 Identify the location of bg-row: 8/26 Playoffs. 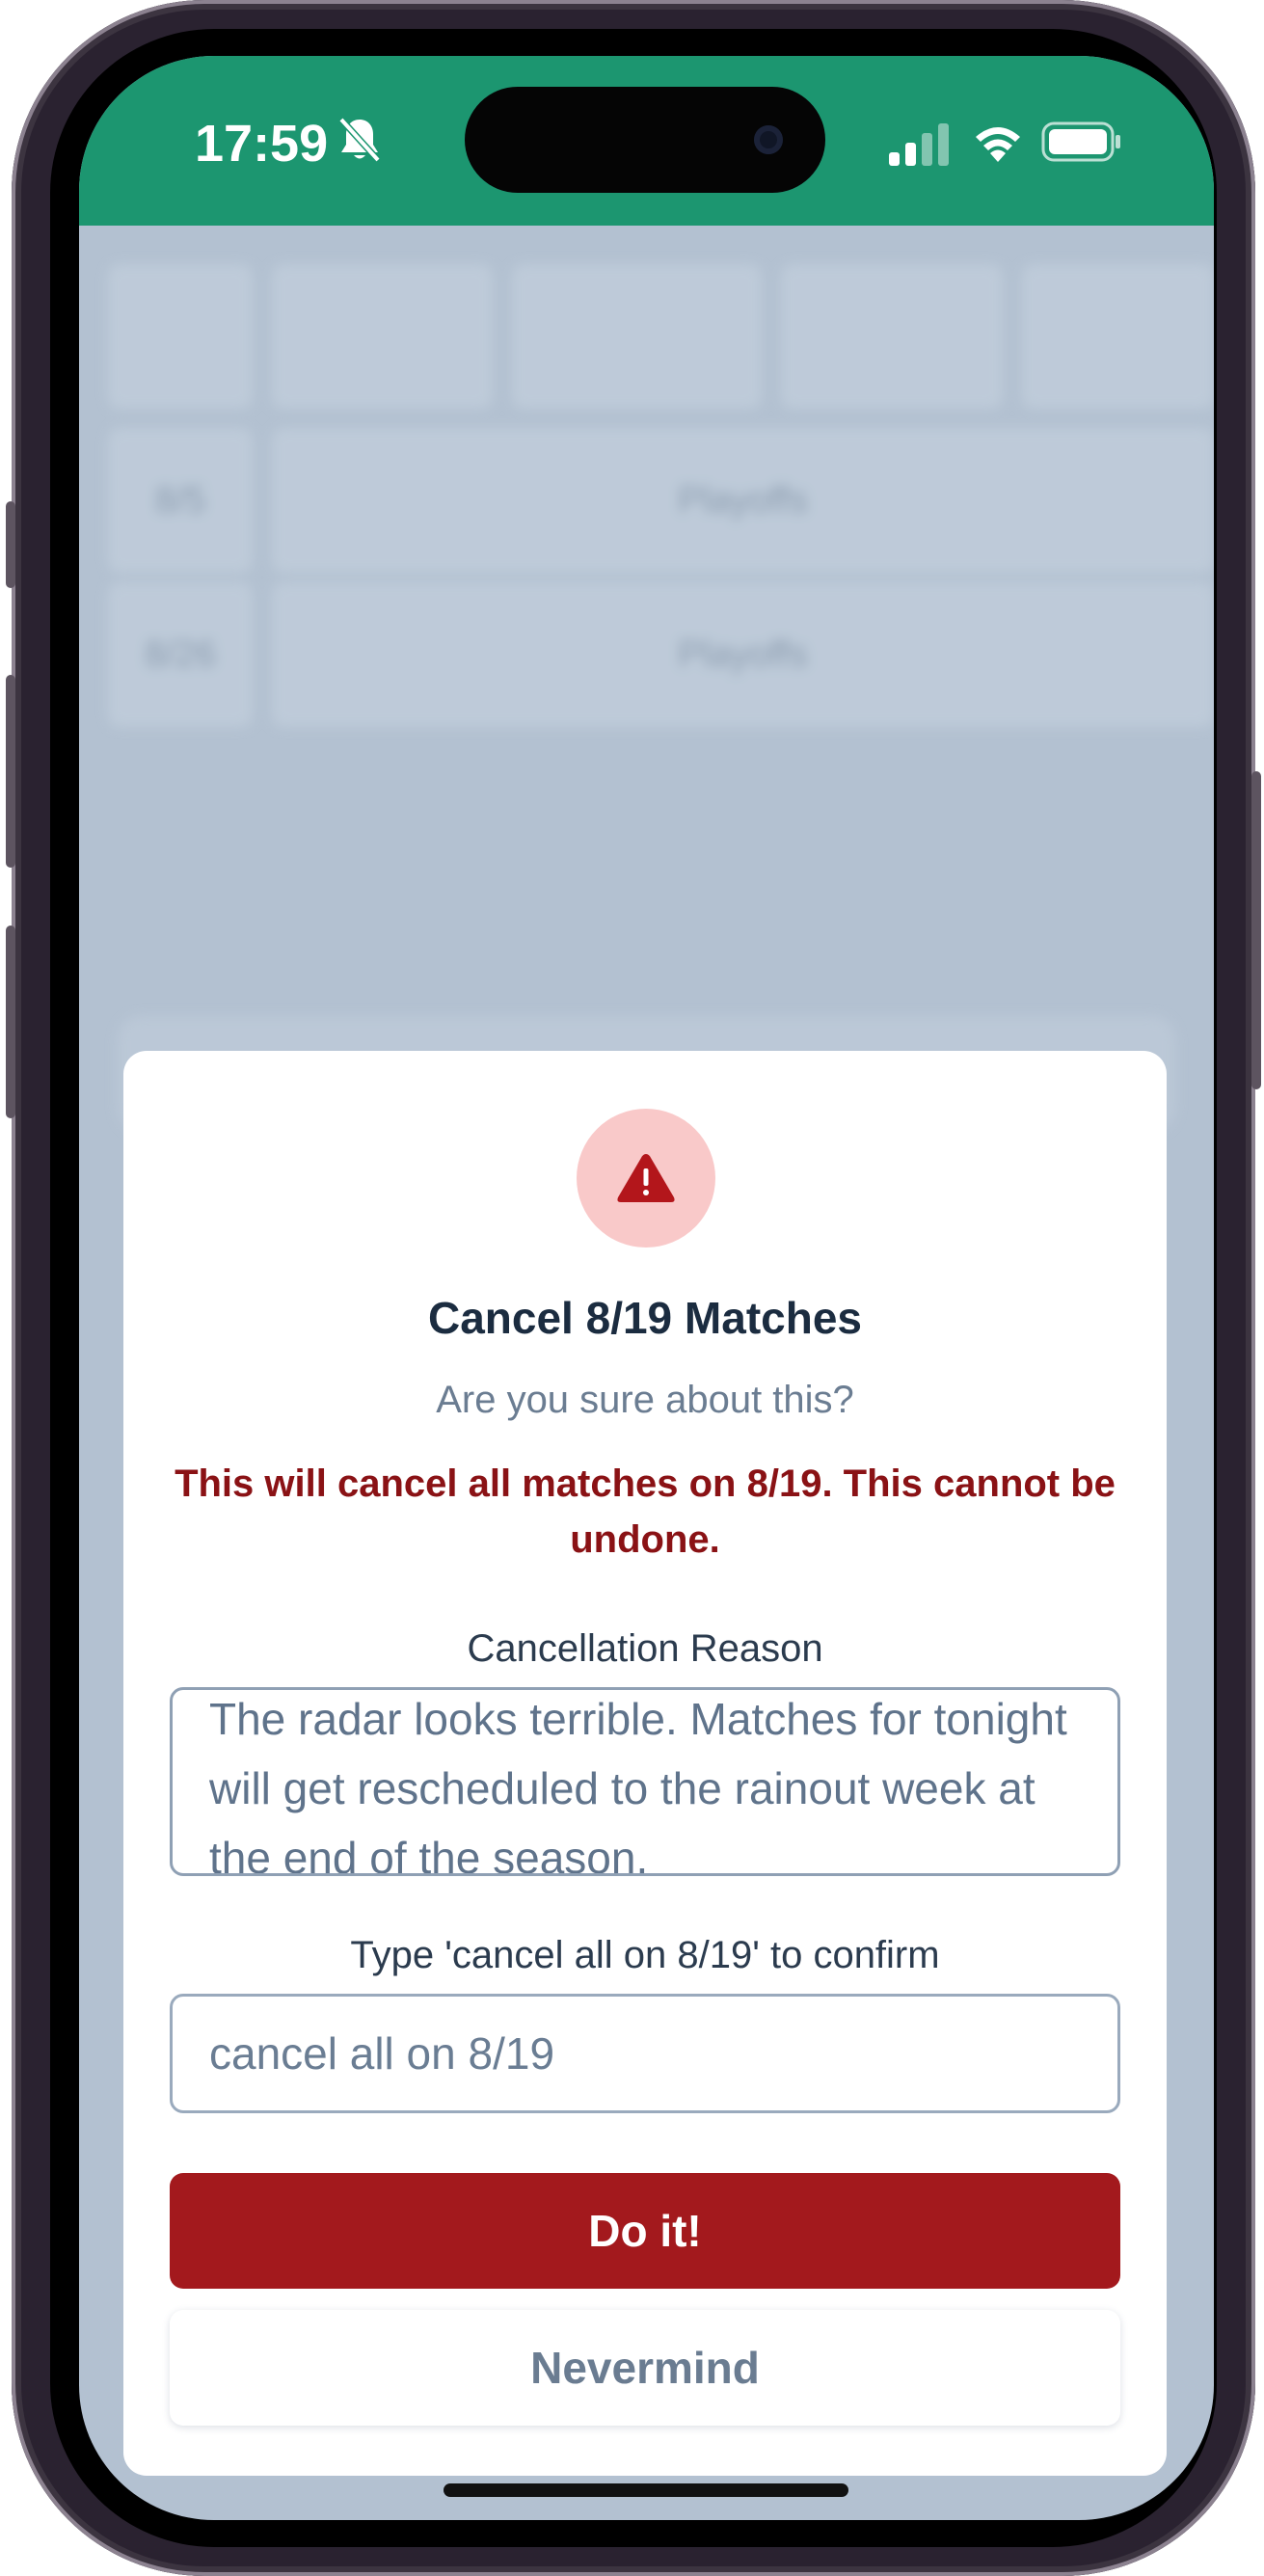
(661, 655).